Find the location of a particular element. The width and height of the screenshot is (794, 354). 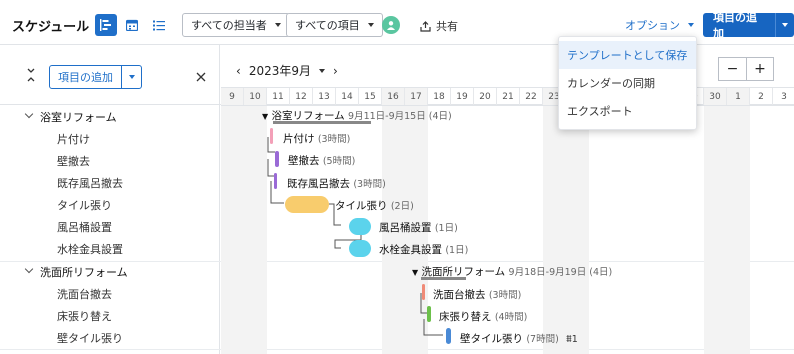

gantt-group-label: ▼ 浴室リフォーム 9月11日-9月15日 (4日) is located at coordinates (357, 115).